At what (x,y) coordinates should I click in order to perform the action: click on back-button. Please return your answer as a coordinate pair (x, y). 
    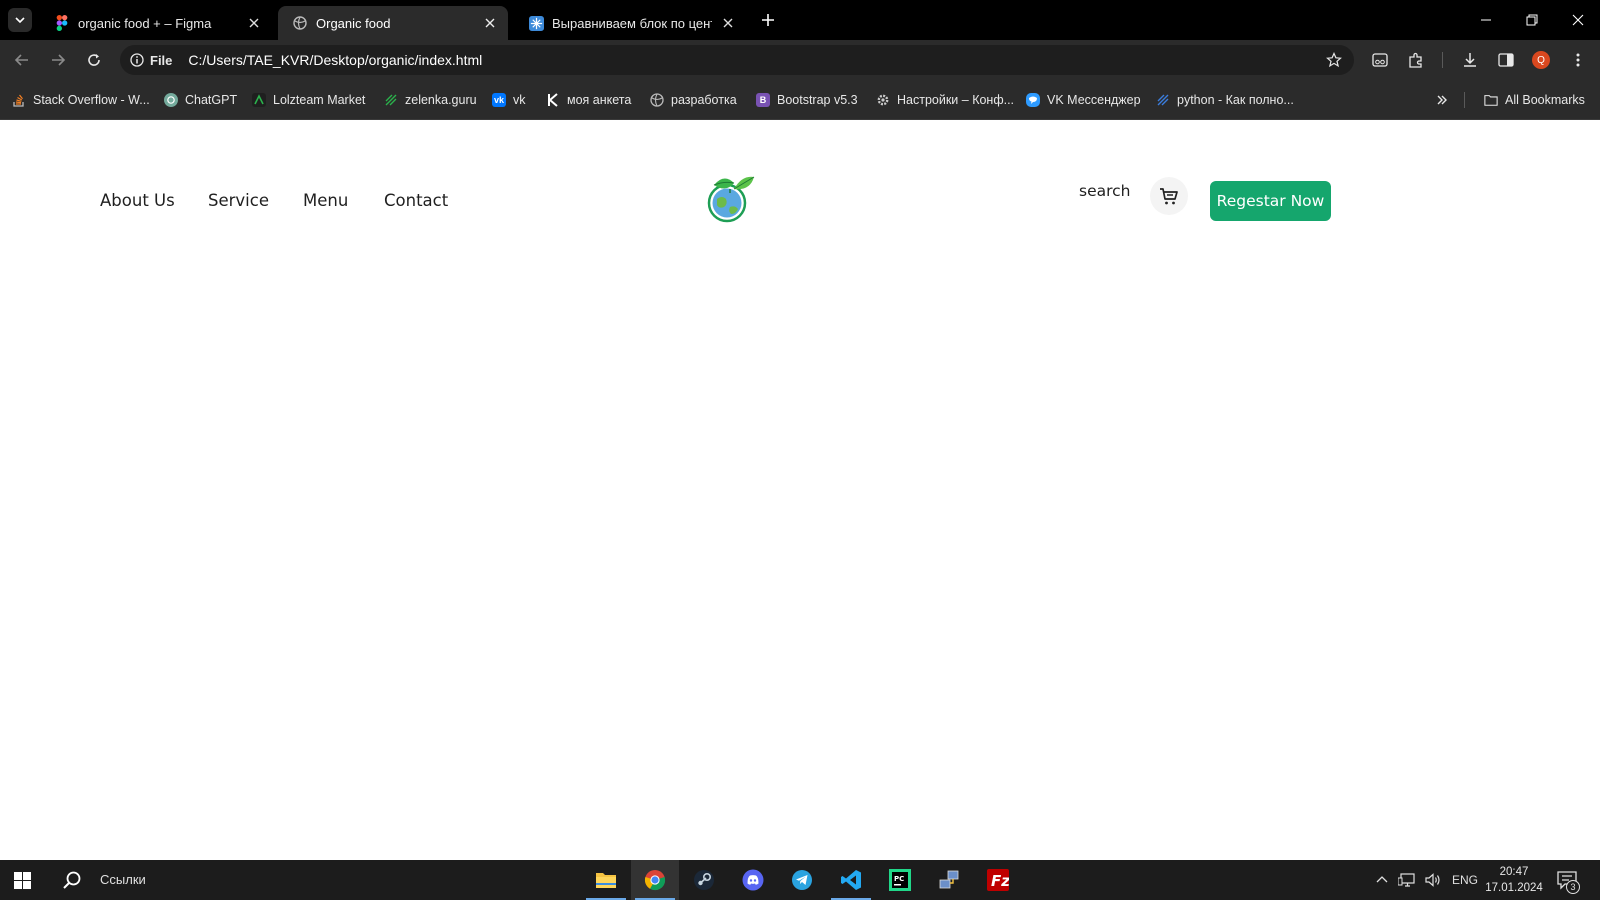
    Looking at the image, I should click on (22, 60).